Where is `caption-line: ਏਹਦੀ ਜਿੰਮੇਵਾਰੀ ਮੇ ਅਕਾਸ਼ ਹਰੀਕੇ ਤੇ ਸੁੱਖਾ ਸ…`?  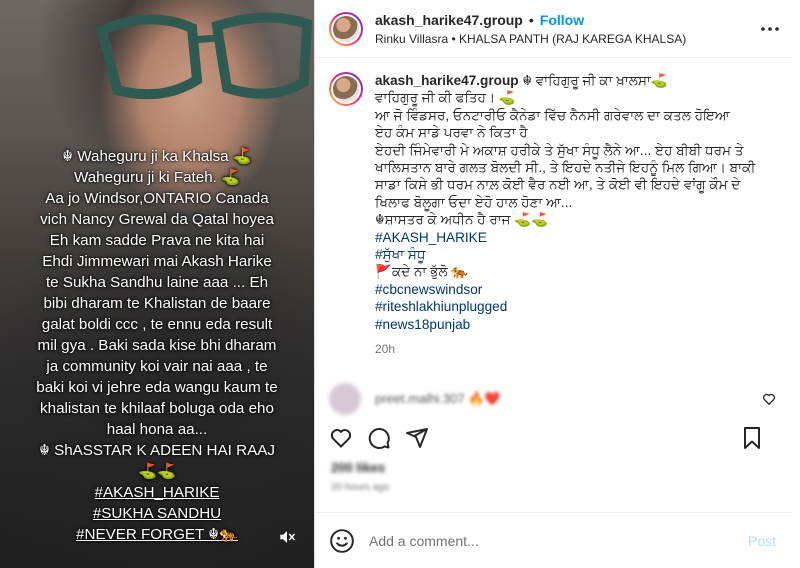 caption-line: ਏਹਦੀ ਜਿੰਮੇਵਾਰੀ ਮੇ ਅਕਾਸ਼ ਹਰੀਕੇ ਤੇ ਸੁੱਖਾ ਸ… is located at coordinates (559, 150).